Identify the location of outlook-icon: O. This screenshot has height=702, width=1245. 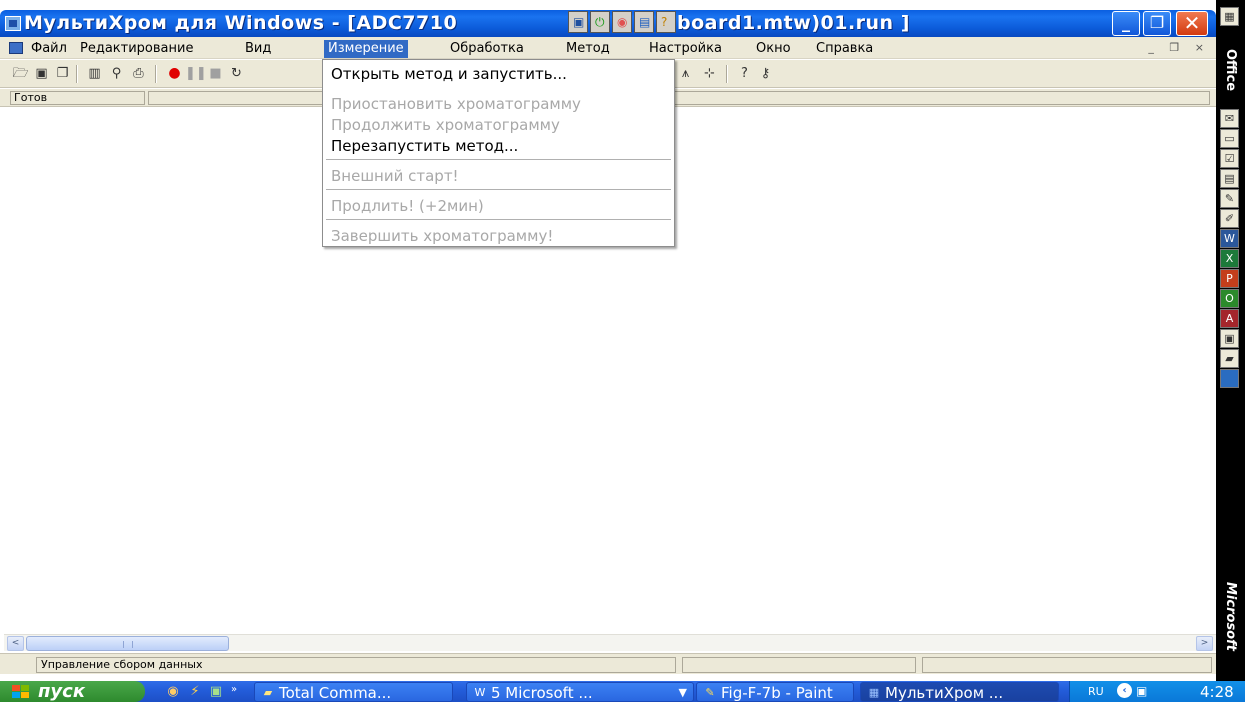
(1229, 298).